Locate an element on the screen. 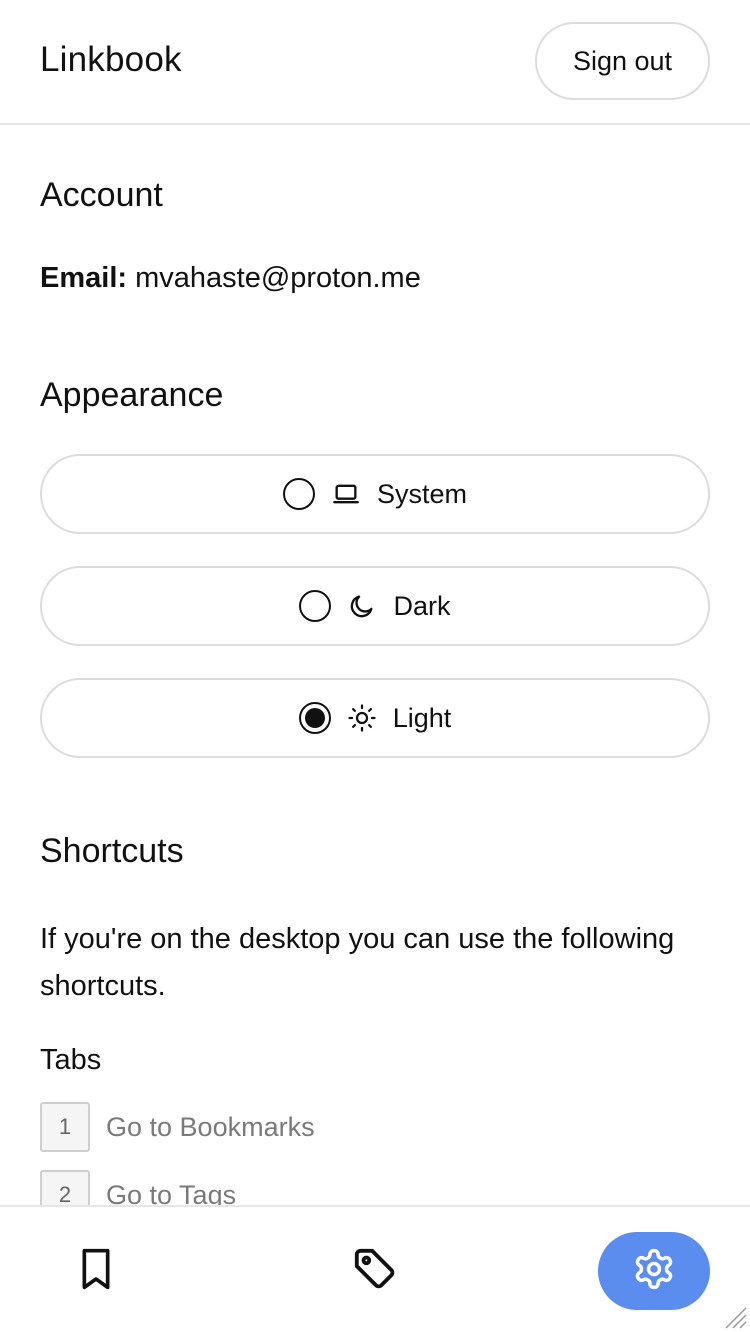 The width and height of the screenshot is (750, 1332). tag-icon is located at coordinates (375, 1271).